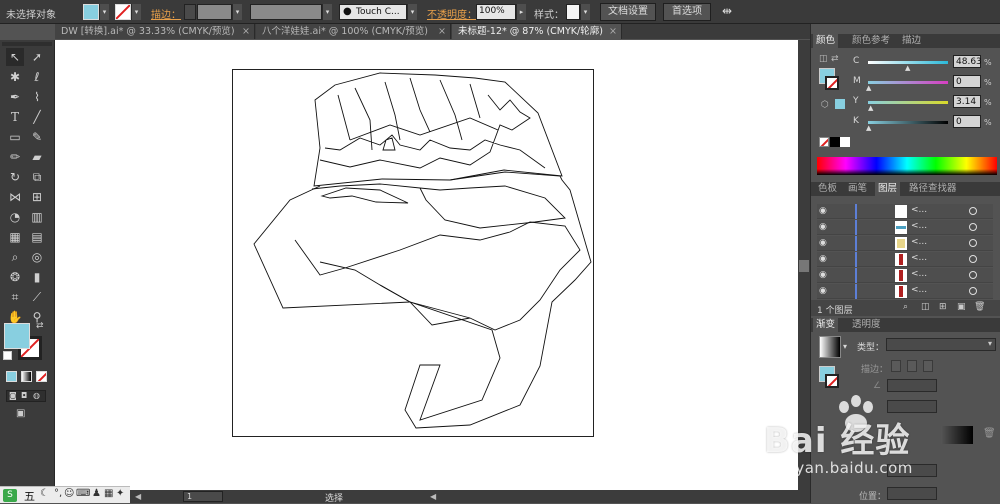  What do you see at coordinates (967, 101) in the screenshot?
I see `channel-y-value: 3.14` at bounding box center [967, 101].